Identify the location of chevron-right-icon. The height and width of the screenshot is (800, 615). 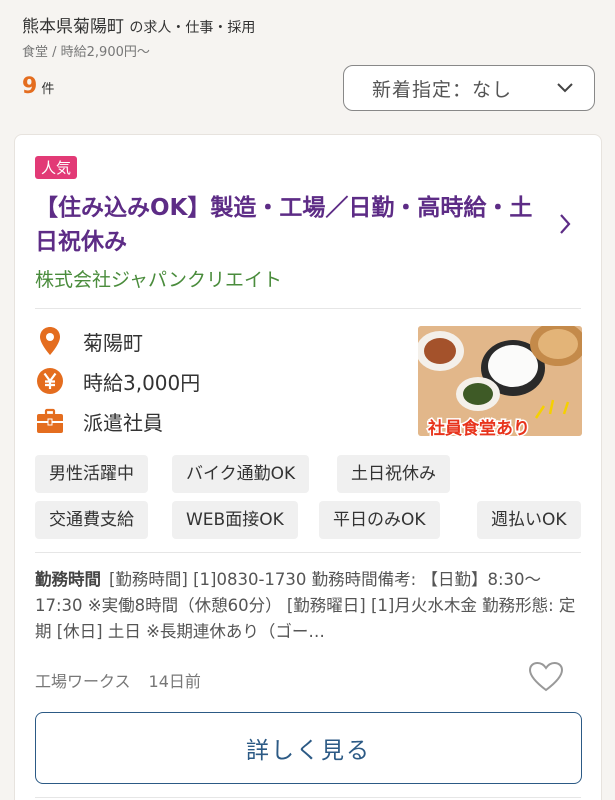
(565, 224).